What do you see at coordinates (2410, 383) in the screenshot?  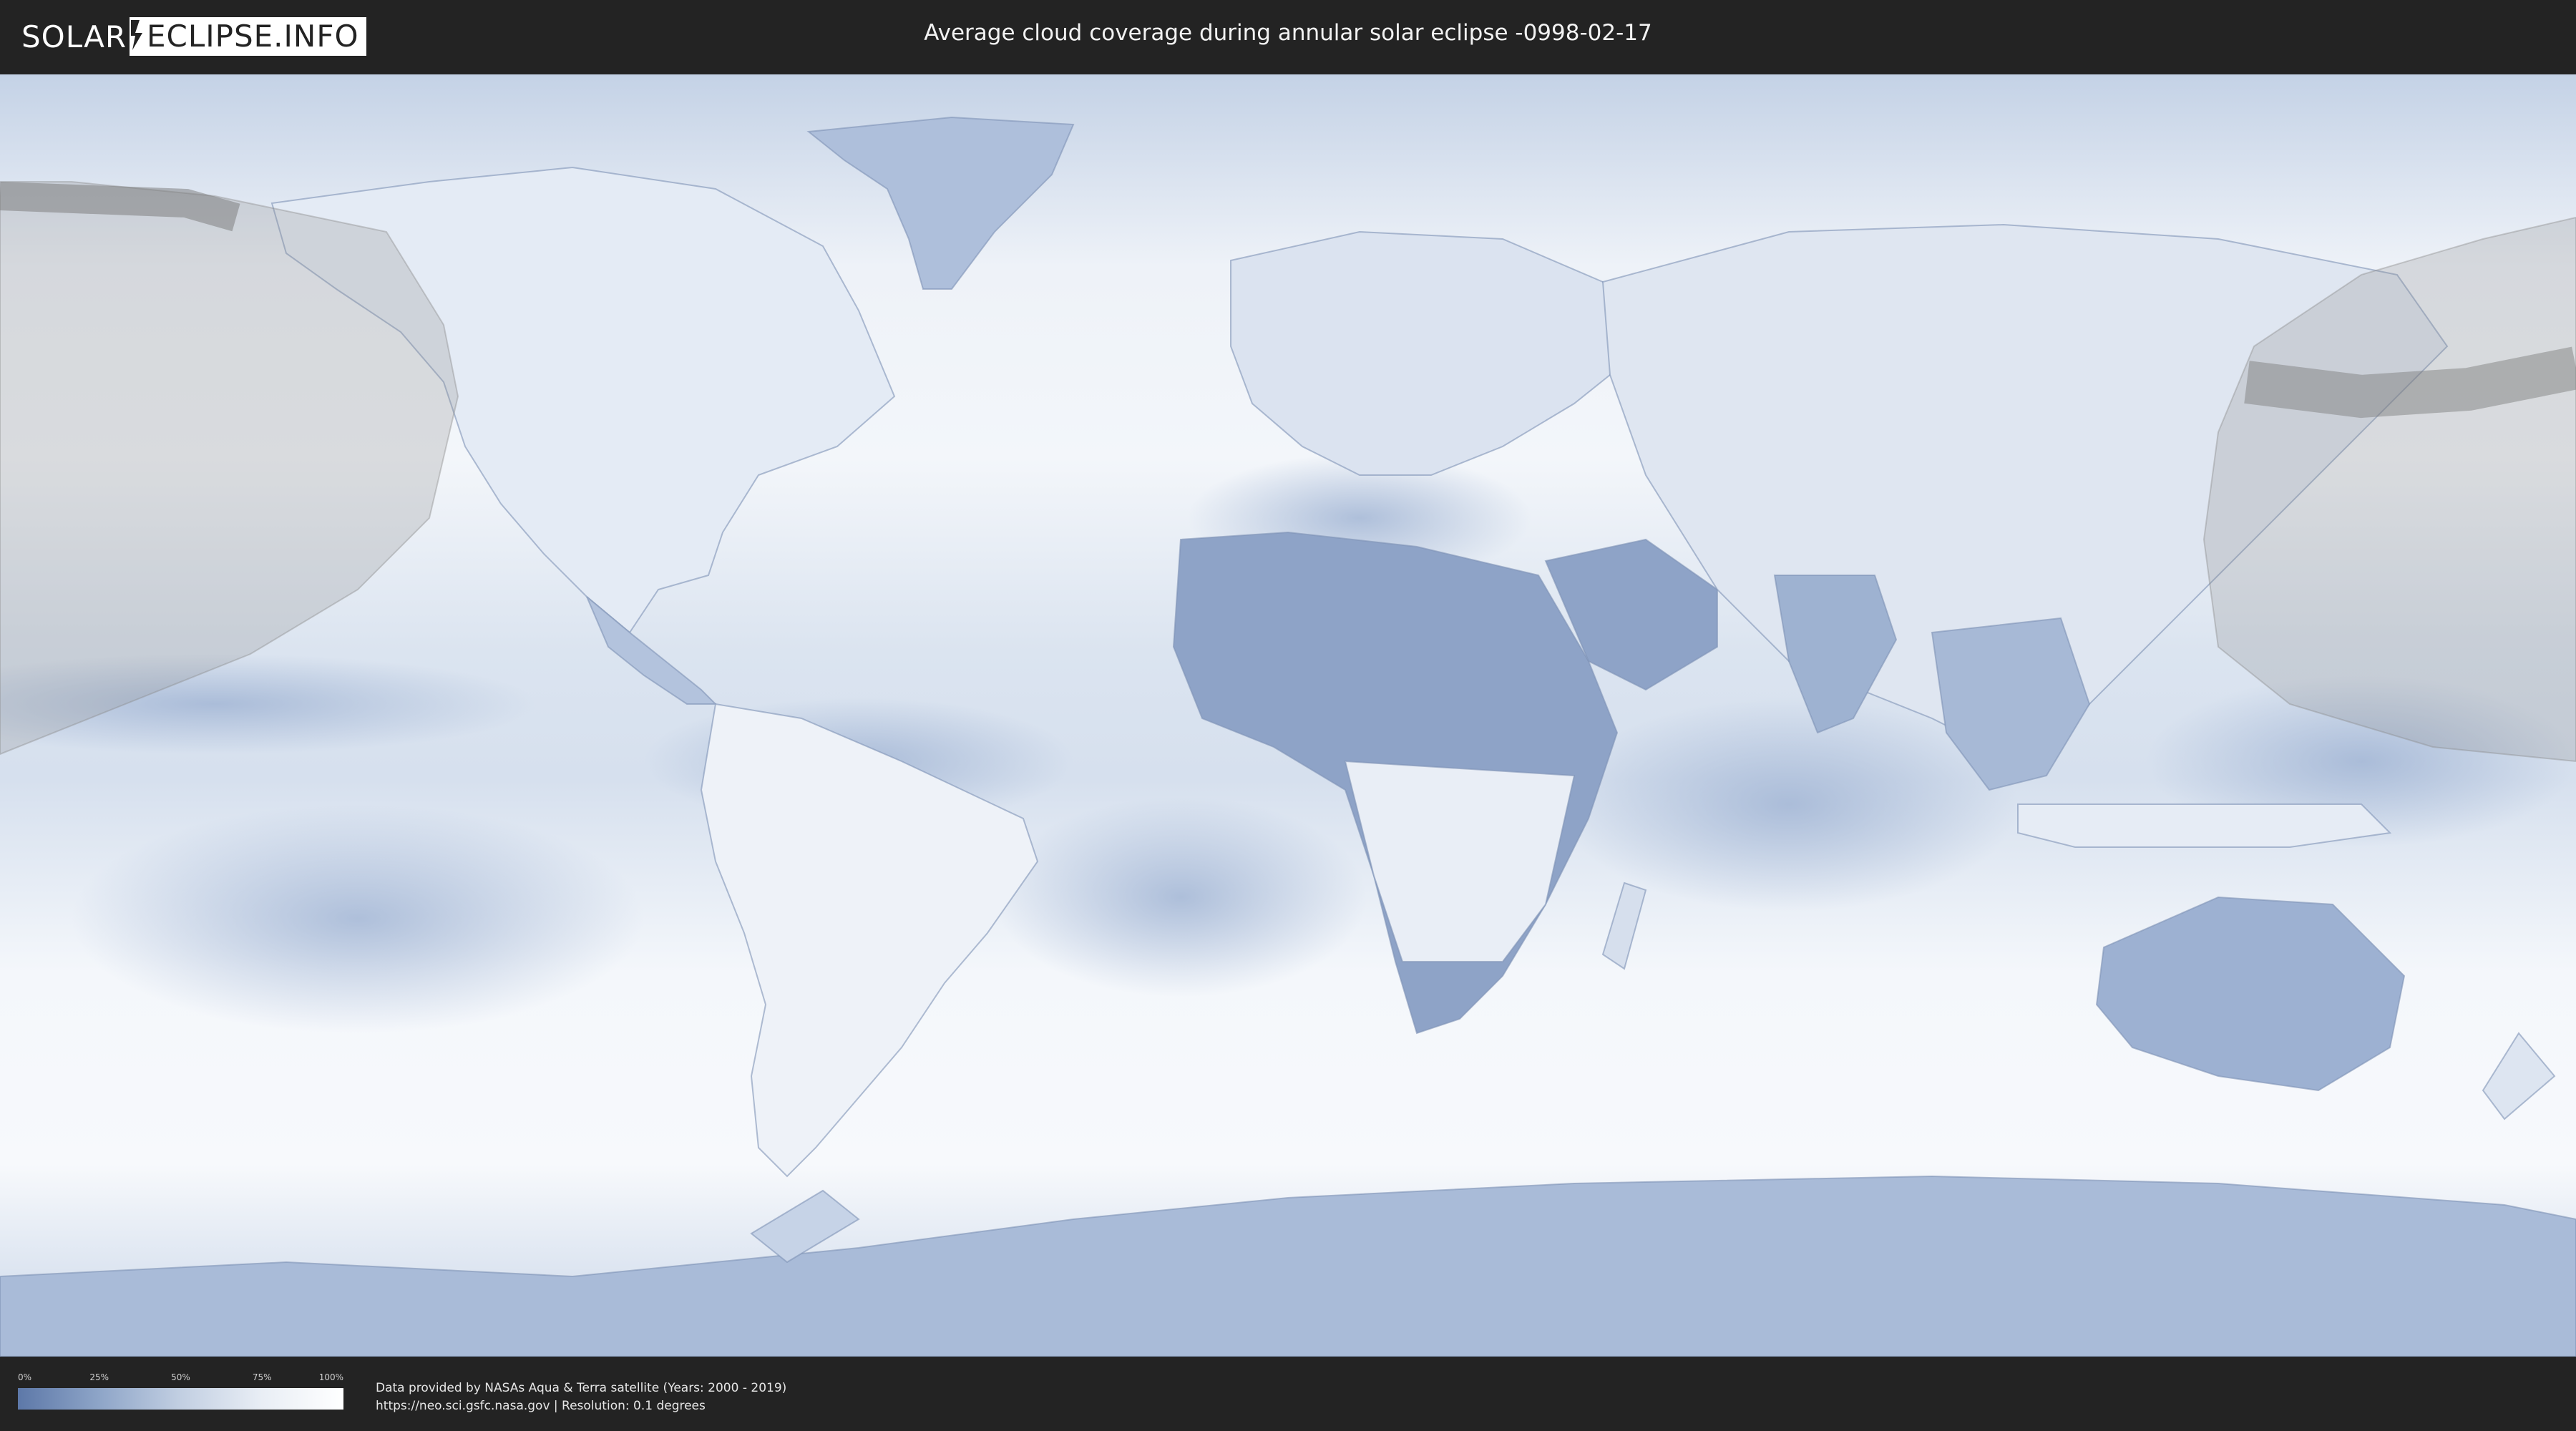 I see `eclipse-central-line-east` at bounding box center [2410, 383].